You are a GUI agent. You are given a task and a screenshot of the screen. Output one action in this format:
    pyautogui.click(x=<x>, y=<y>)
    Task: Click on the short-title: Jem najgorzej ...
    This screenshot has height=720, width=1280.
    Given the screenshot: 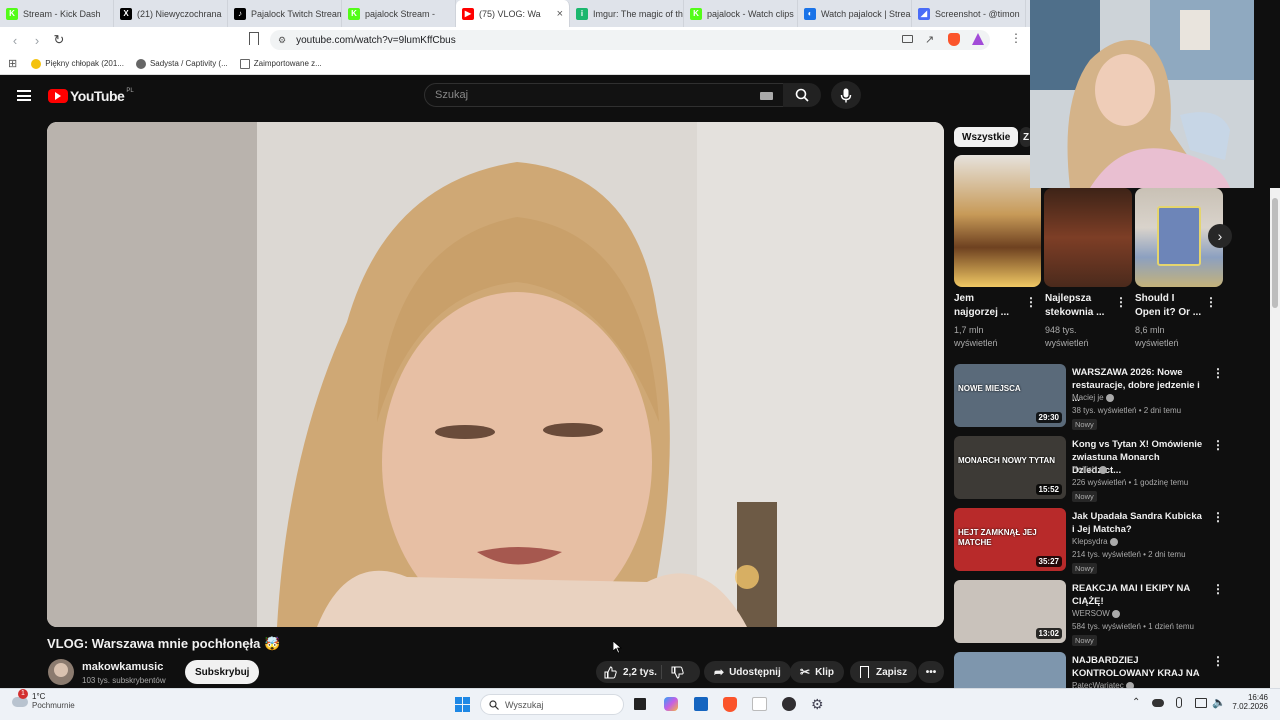 What is the action you would take?
    pyautogui.click(x=981, y=306)
    